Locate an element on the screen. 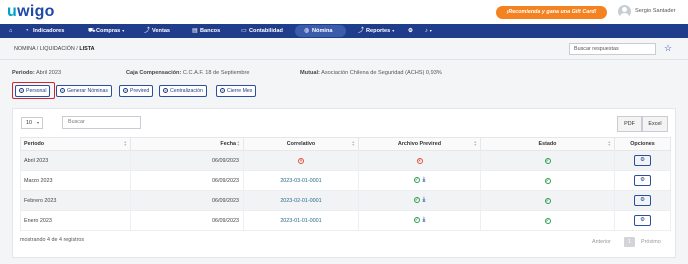 This screenshot has width=688, height=264. excel-export-button: Excel is located at coordinates (655, 124).